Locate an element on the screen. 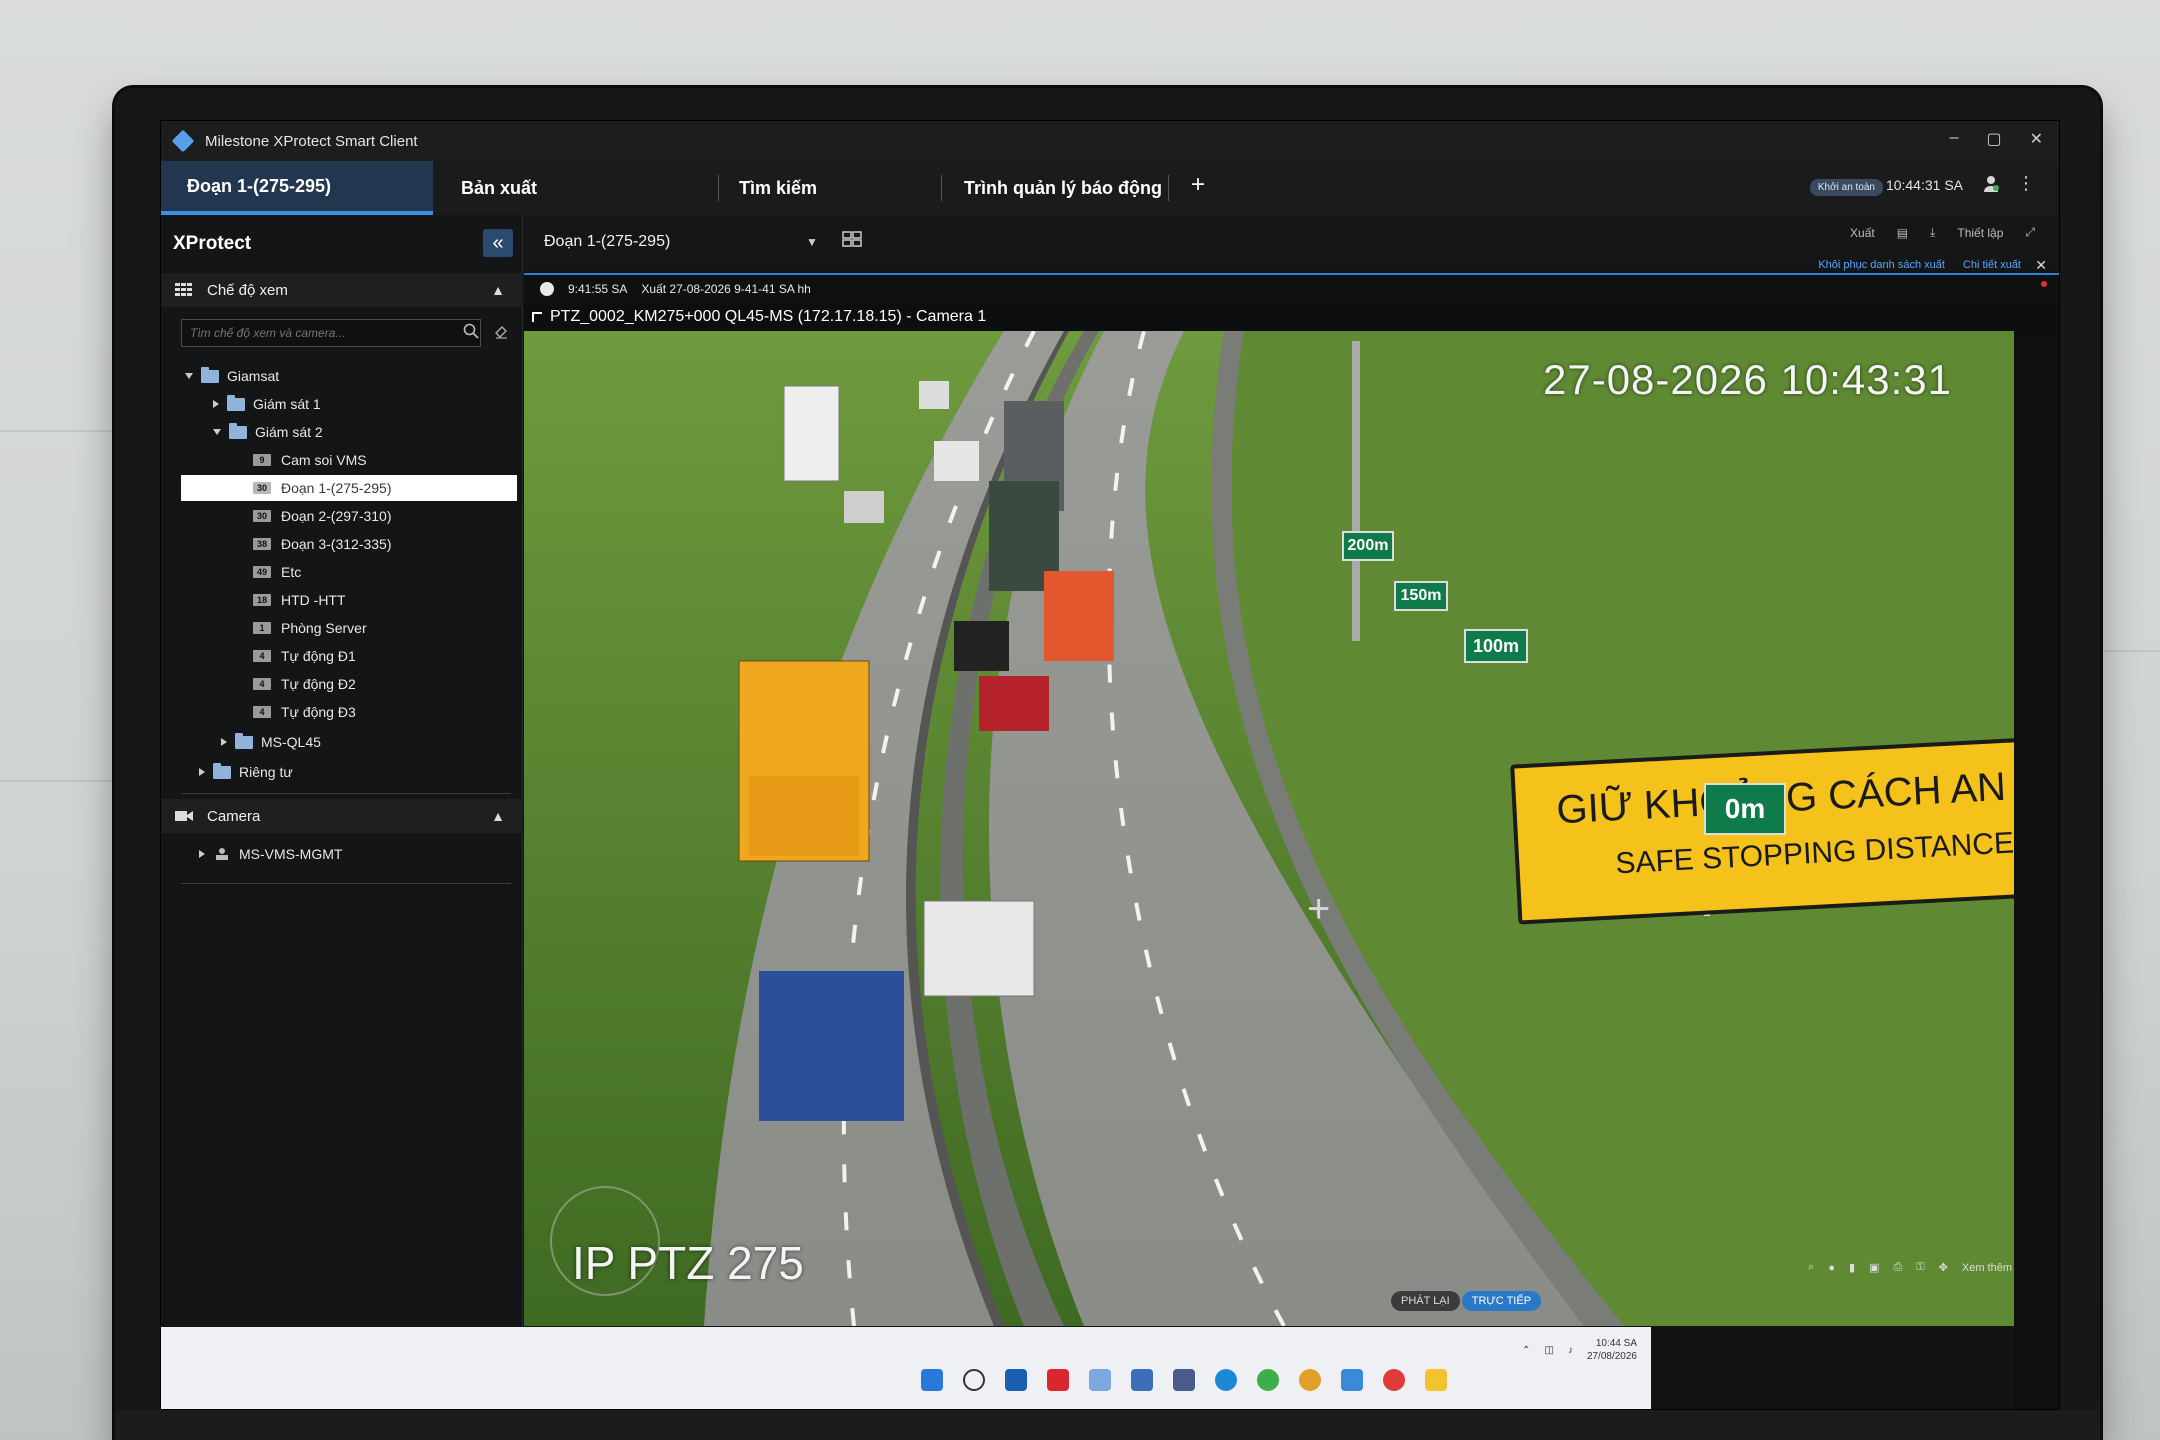 This screenshot has width=2160, height=1440. close-button: ✕ is located at coordinates (2036, 139).